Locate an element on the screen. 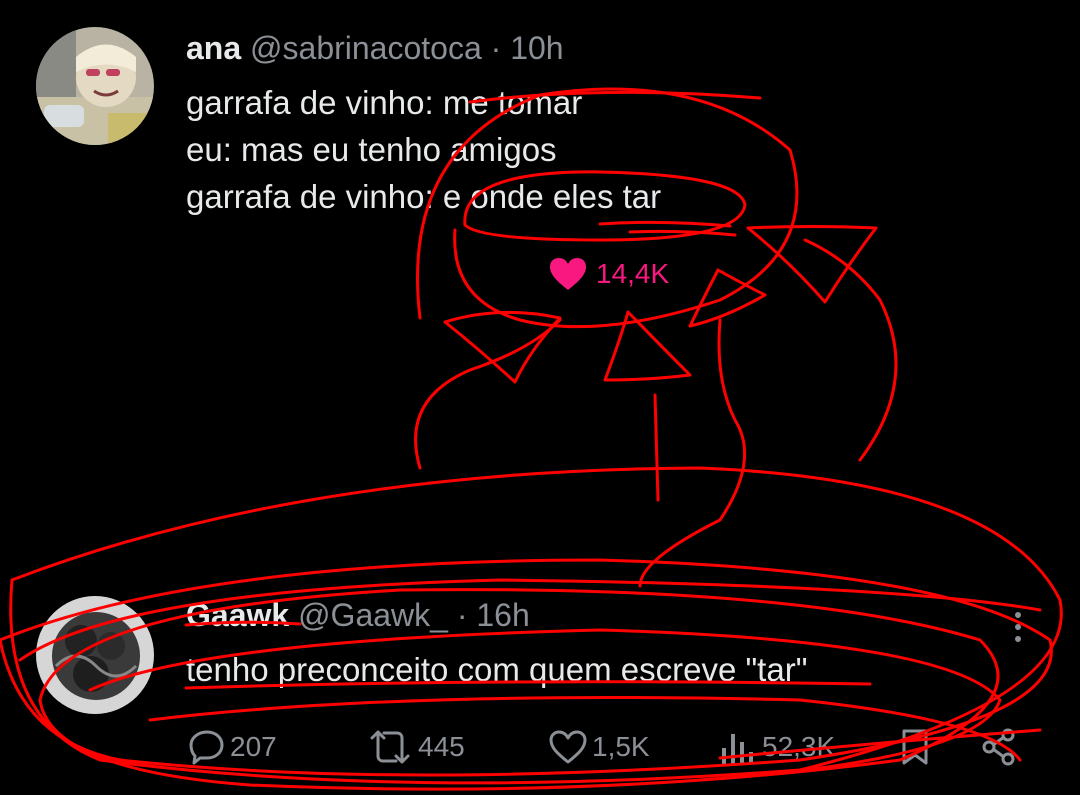 Image resolution: width=1080 pixels, height=795 pixels. share-button is located at coordinates (999, 747).